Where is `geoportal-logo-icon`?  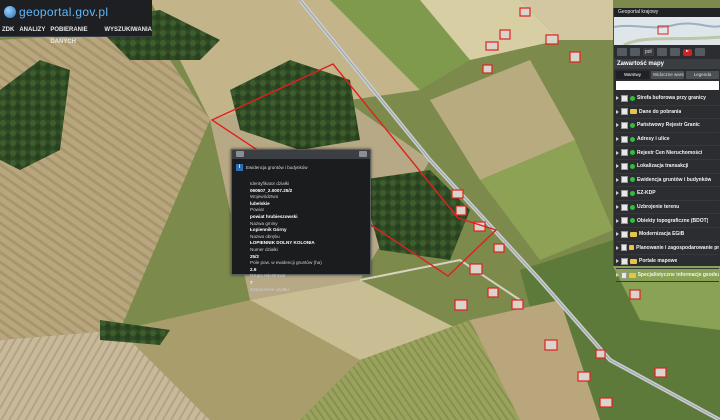 geoportal-logo-icon is located at coordinates (10, 12).